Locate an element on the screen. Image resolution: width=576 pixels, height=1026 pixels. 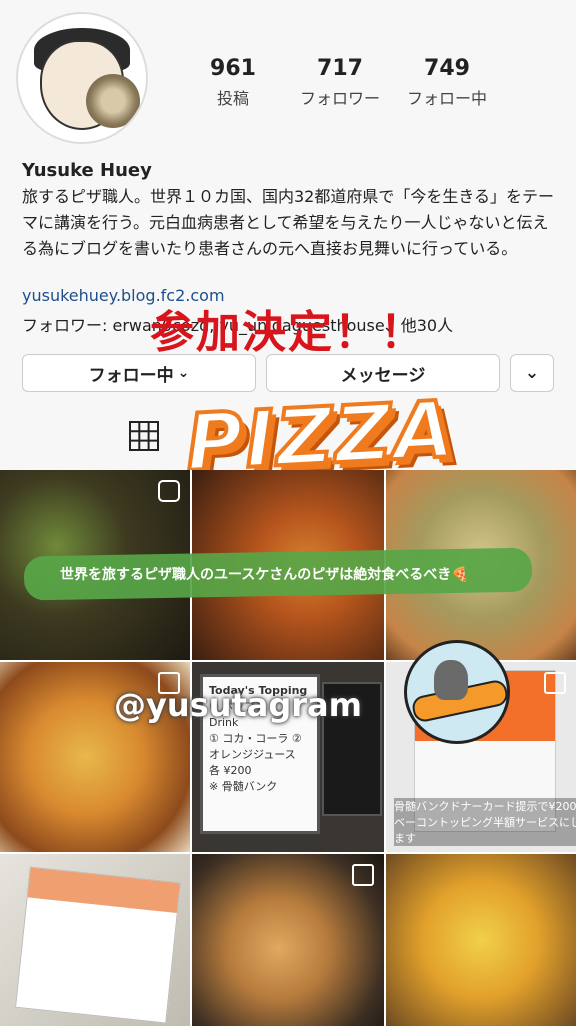
stat-posts: 961 投稿 is located at coordinates (233, 82).